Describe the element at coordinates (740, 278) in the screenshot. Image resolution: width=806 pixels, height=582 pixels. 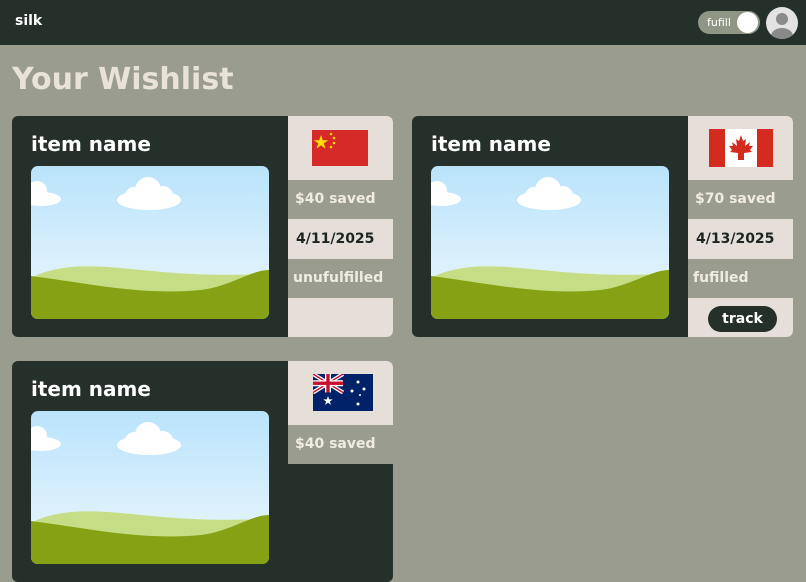
I see `fulfillment-status: fufilled` at that location.